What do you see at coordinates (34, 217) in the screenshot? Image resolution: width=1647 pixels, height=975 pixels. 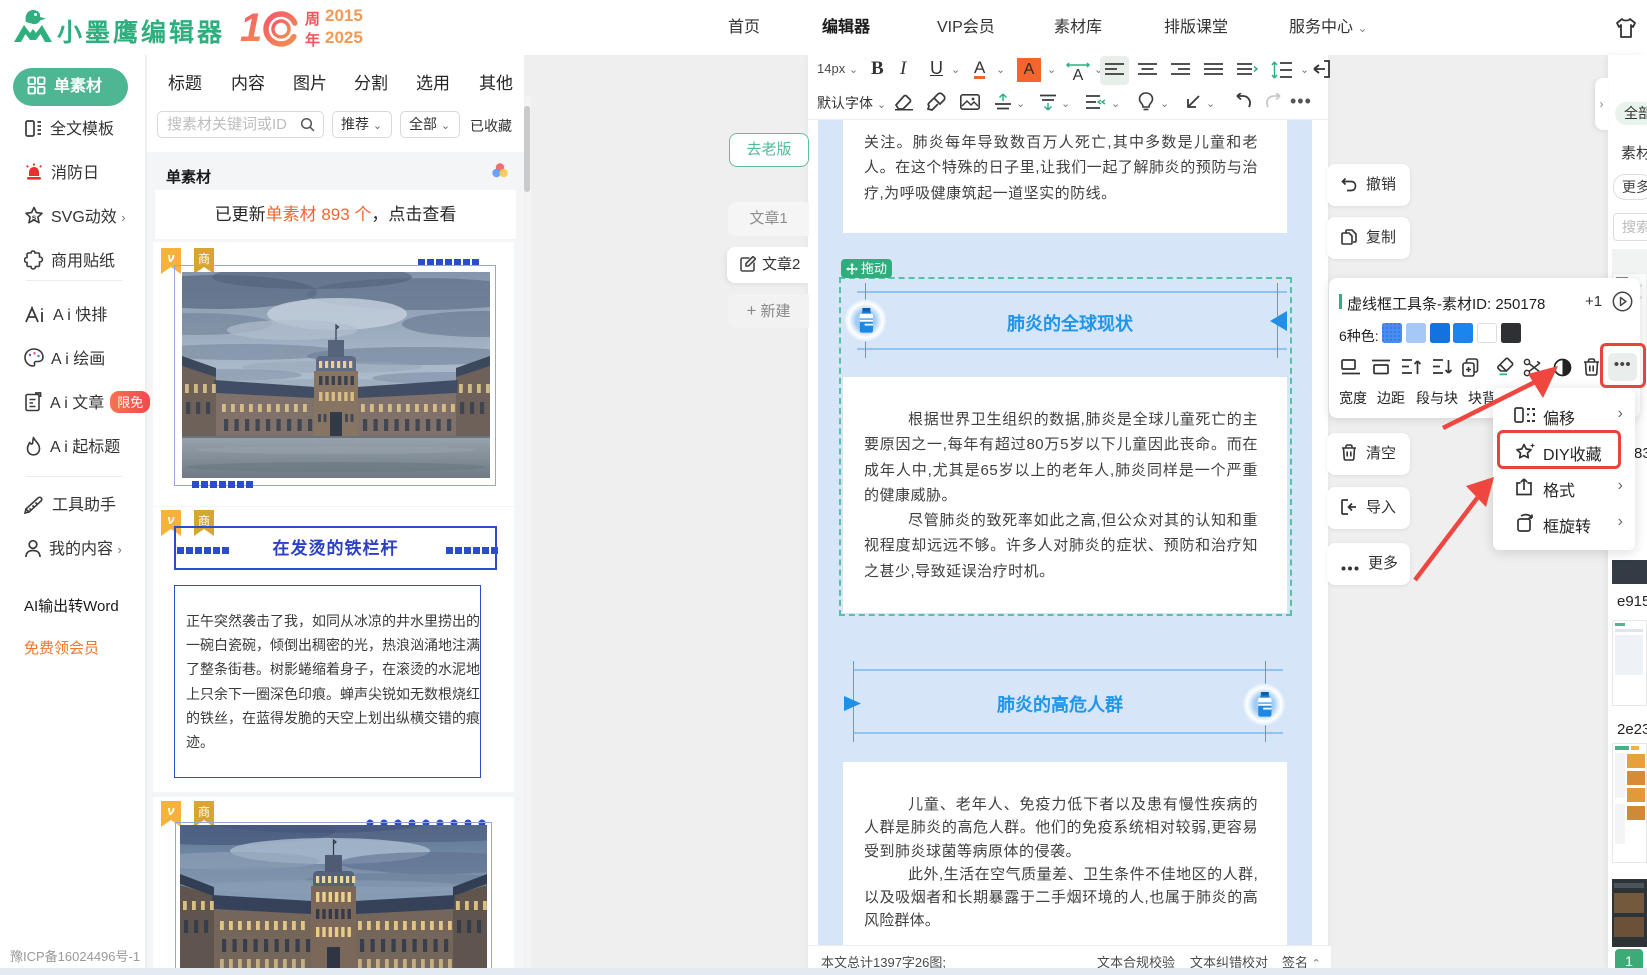 I see `svg-text: s` at bounding box center [34, 217].